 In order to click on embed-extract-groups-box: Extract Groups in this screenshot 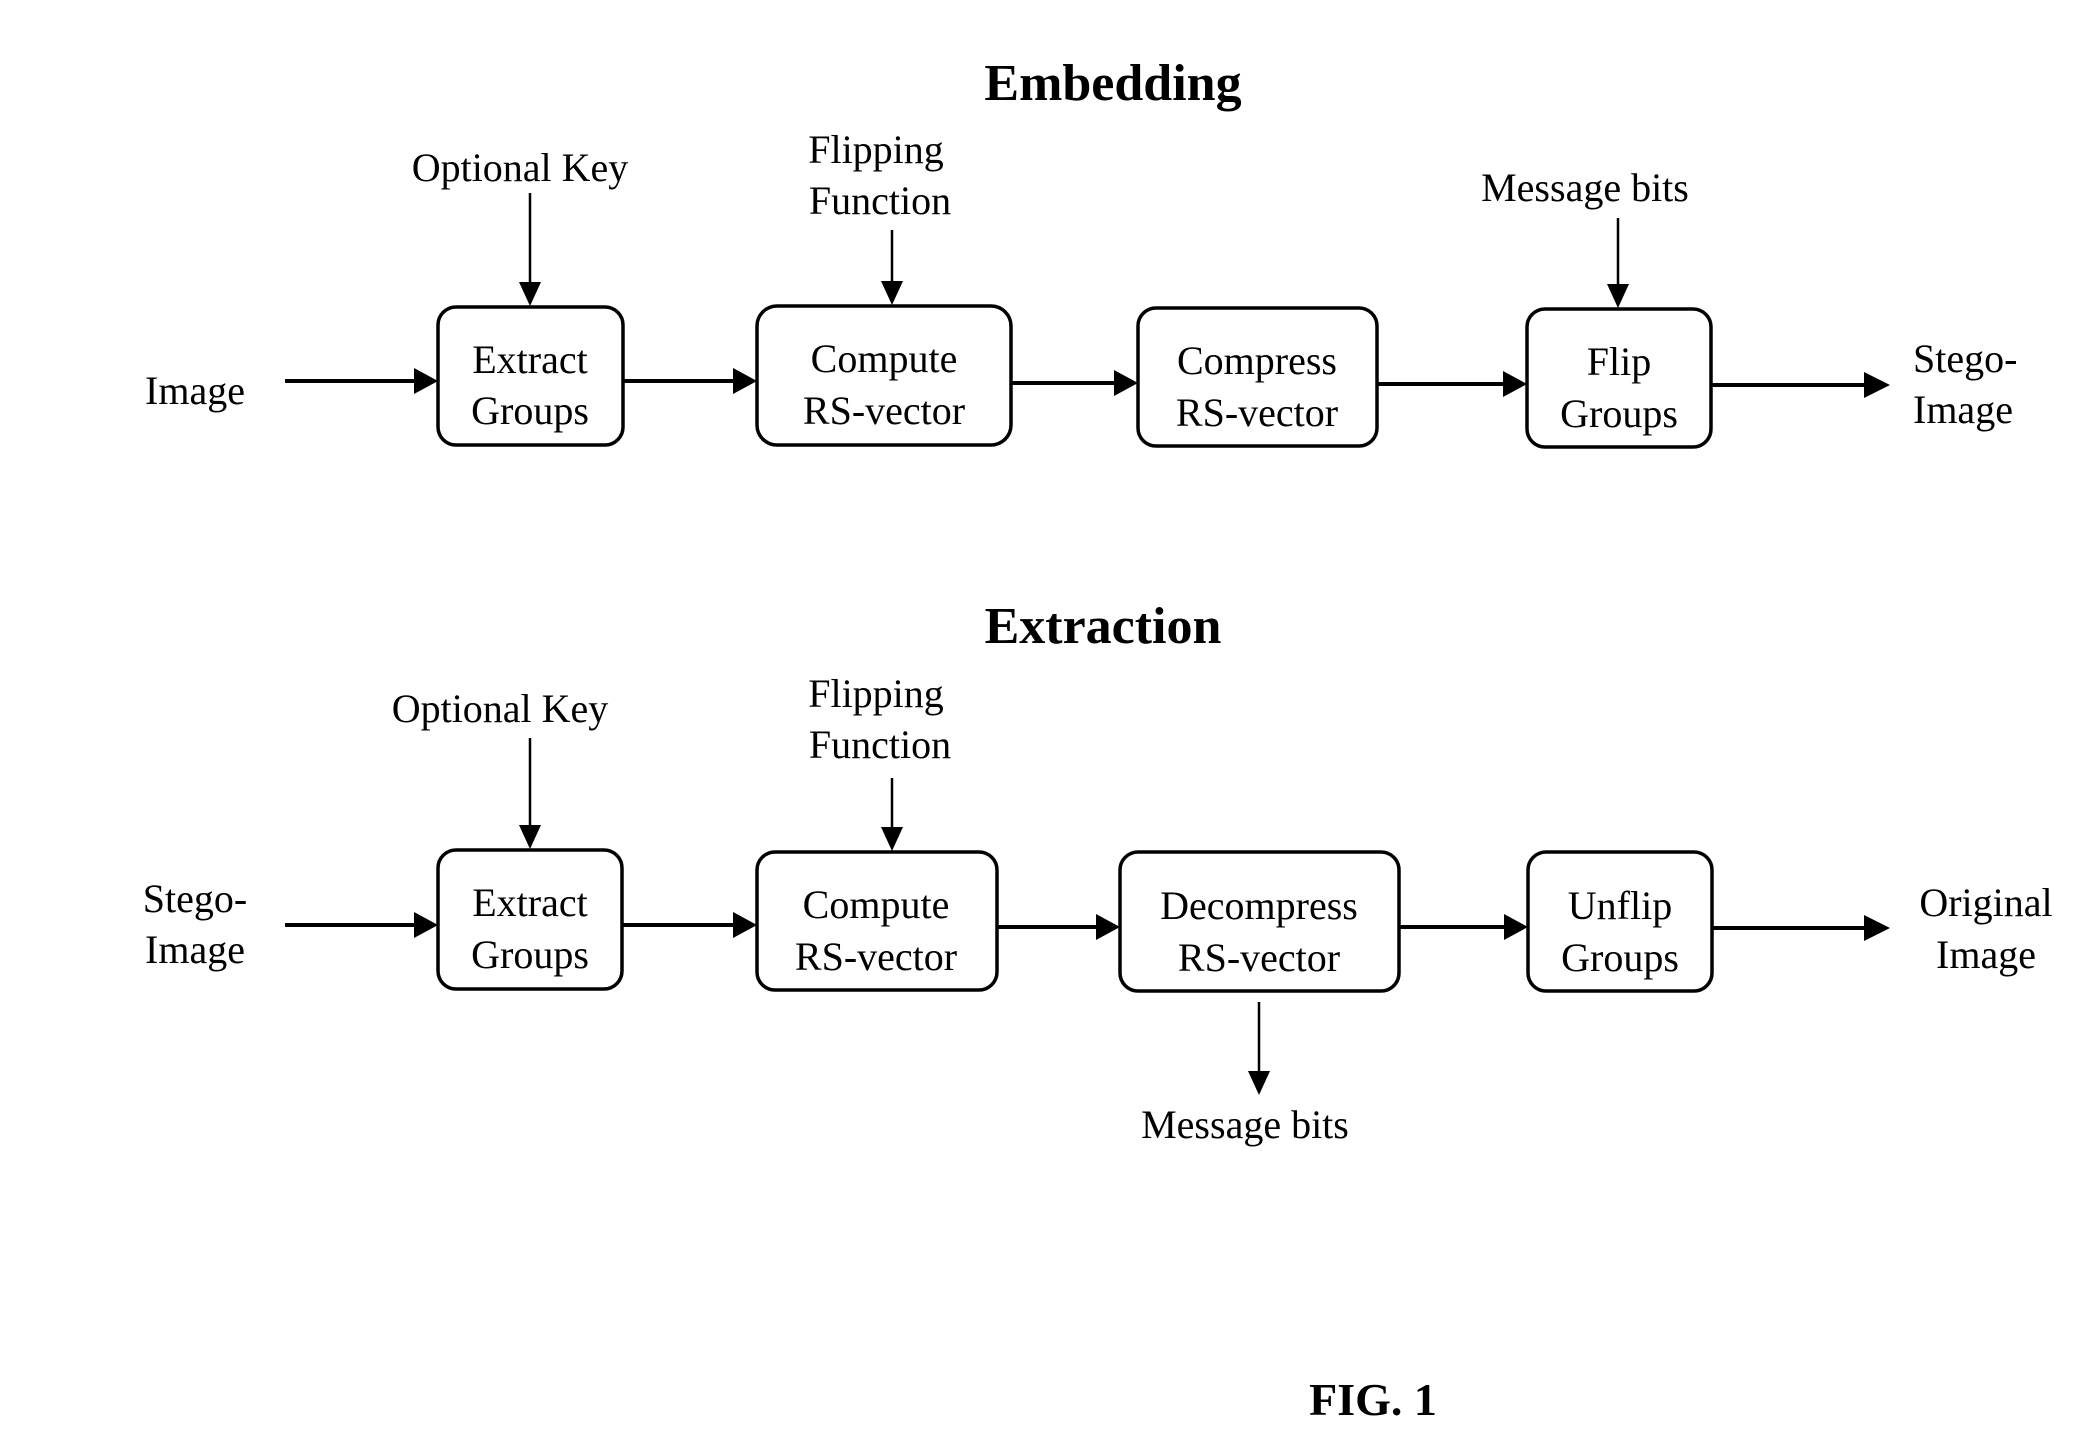, I will do `click(530, 376)`.